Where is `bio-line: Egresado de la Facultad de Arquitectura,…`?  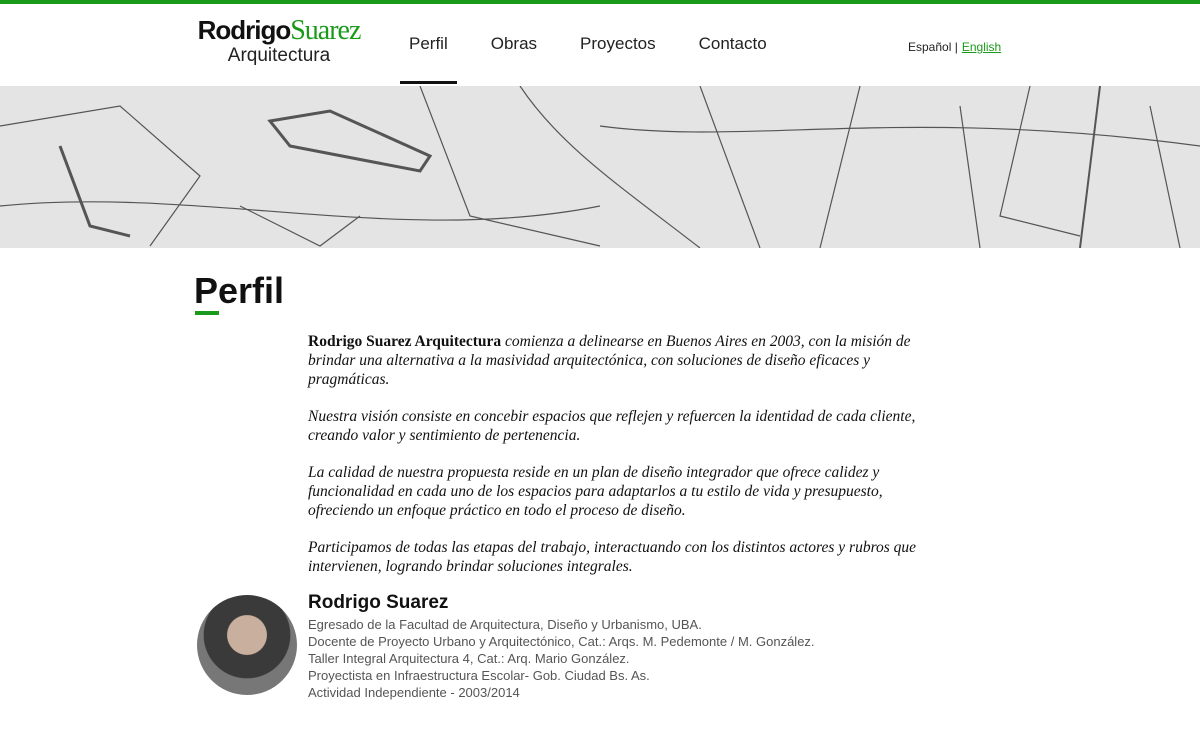 bio-line: Egresado de la Facultad de Arquitectura,… is located at coordinates (505, 624).